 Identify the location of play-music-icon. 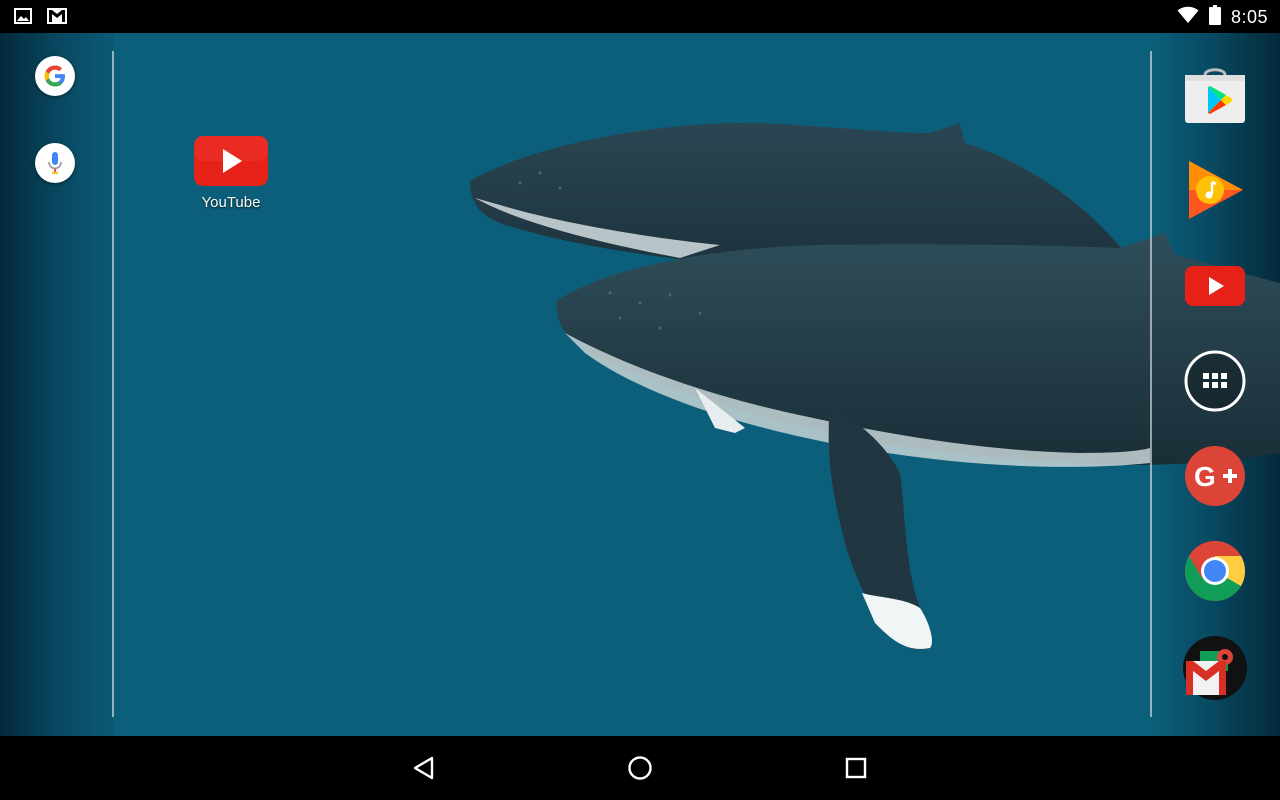
(1216, 190).